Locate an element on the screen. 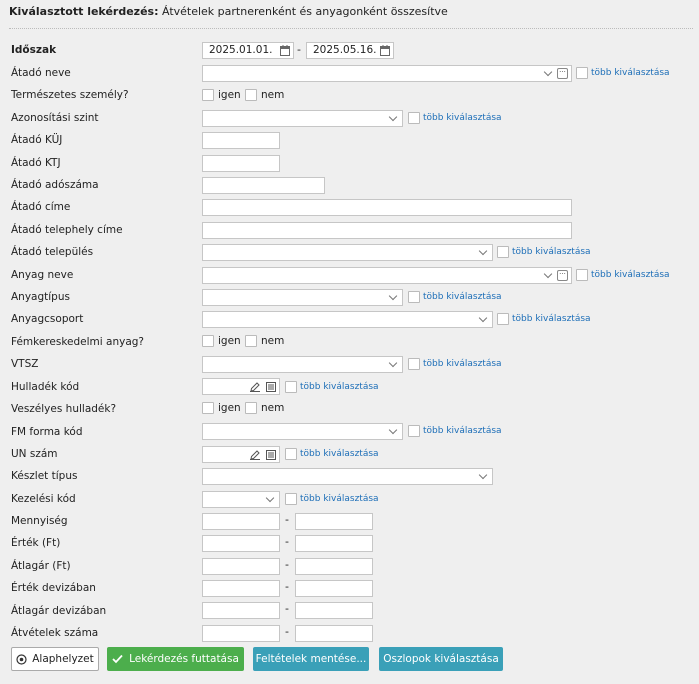 This screenshot has width=699, height=684. anyagcsoport-select is located at coordinates (347, 319).